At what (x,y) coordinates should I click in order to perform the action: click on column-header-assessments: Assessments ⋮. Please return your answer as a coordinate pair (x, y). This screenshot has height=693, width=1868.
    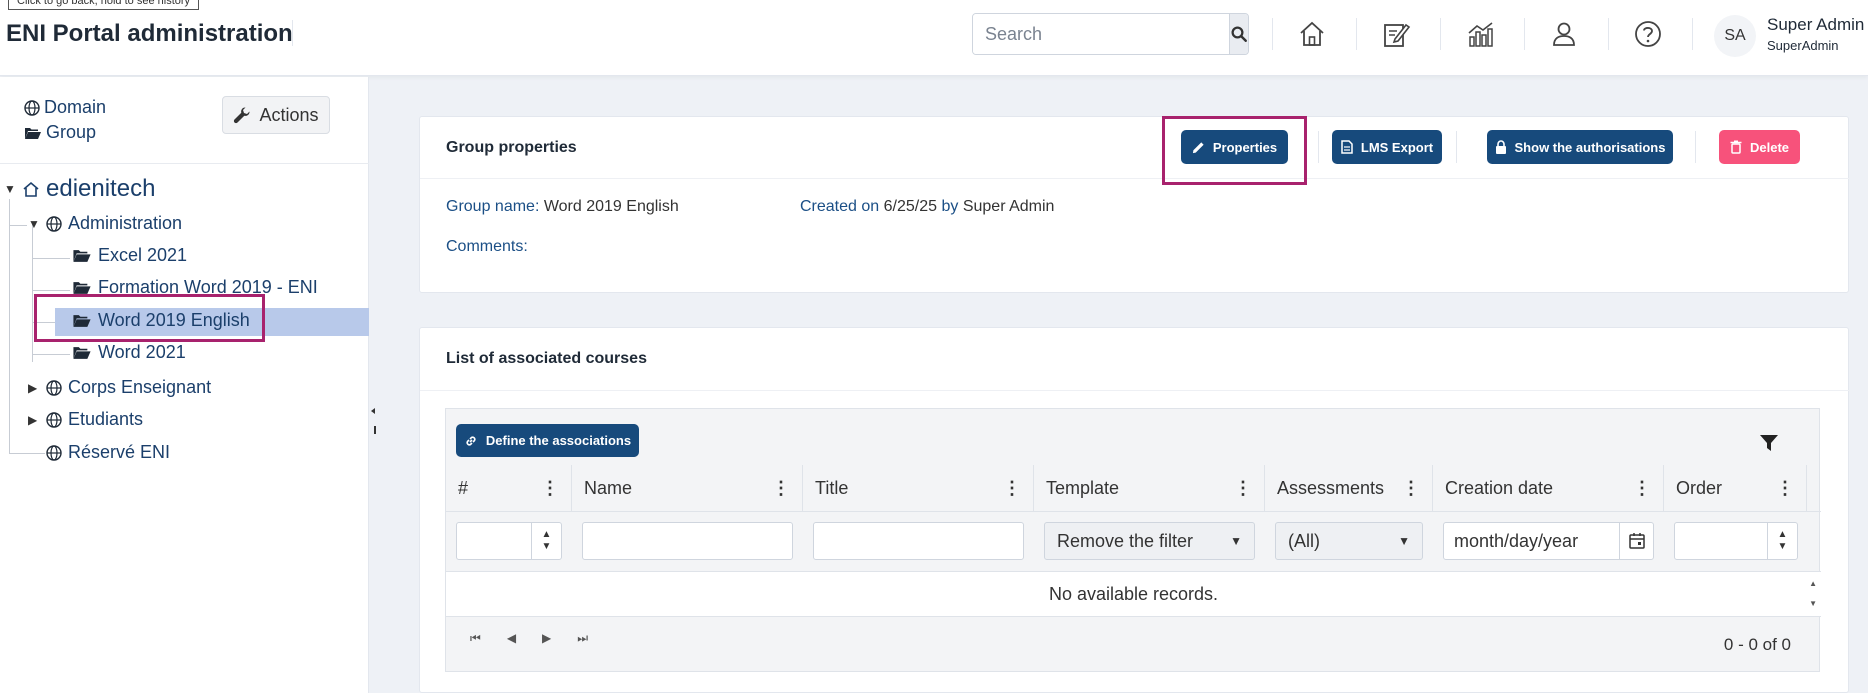
    Looking at the image, I should click on (1349, 488).